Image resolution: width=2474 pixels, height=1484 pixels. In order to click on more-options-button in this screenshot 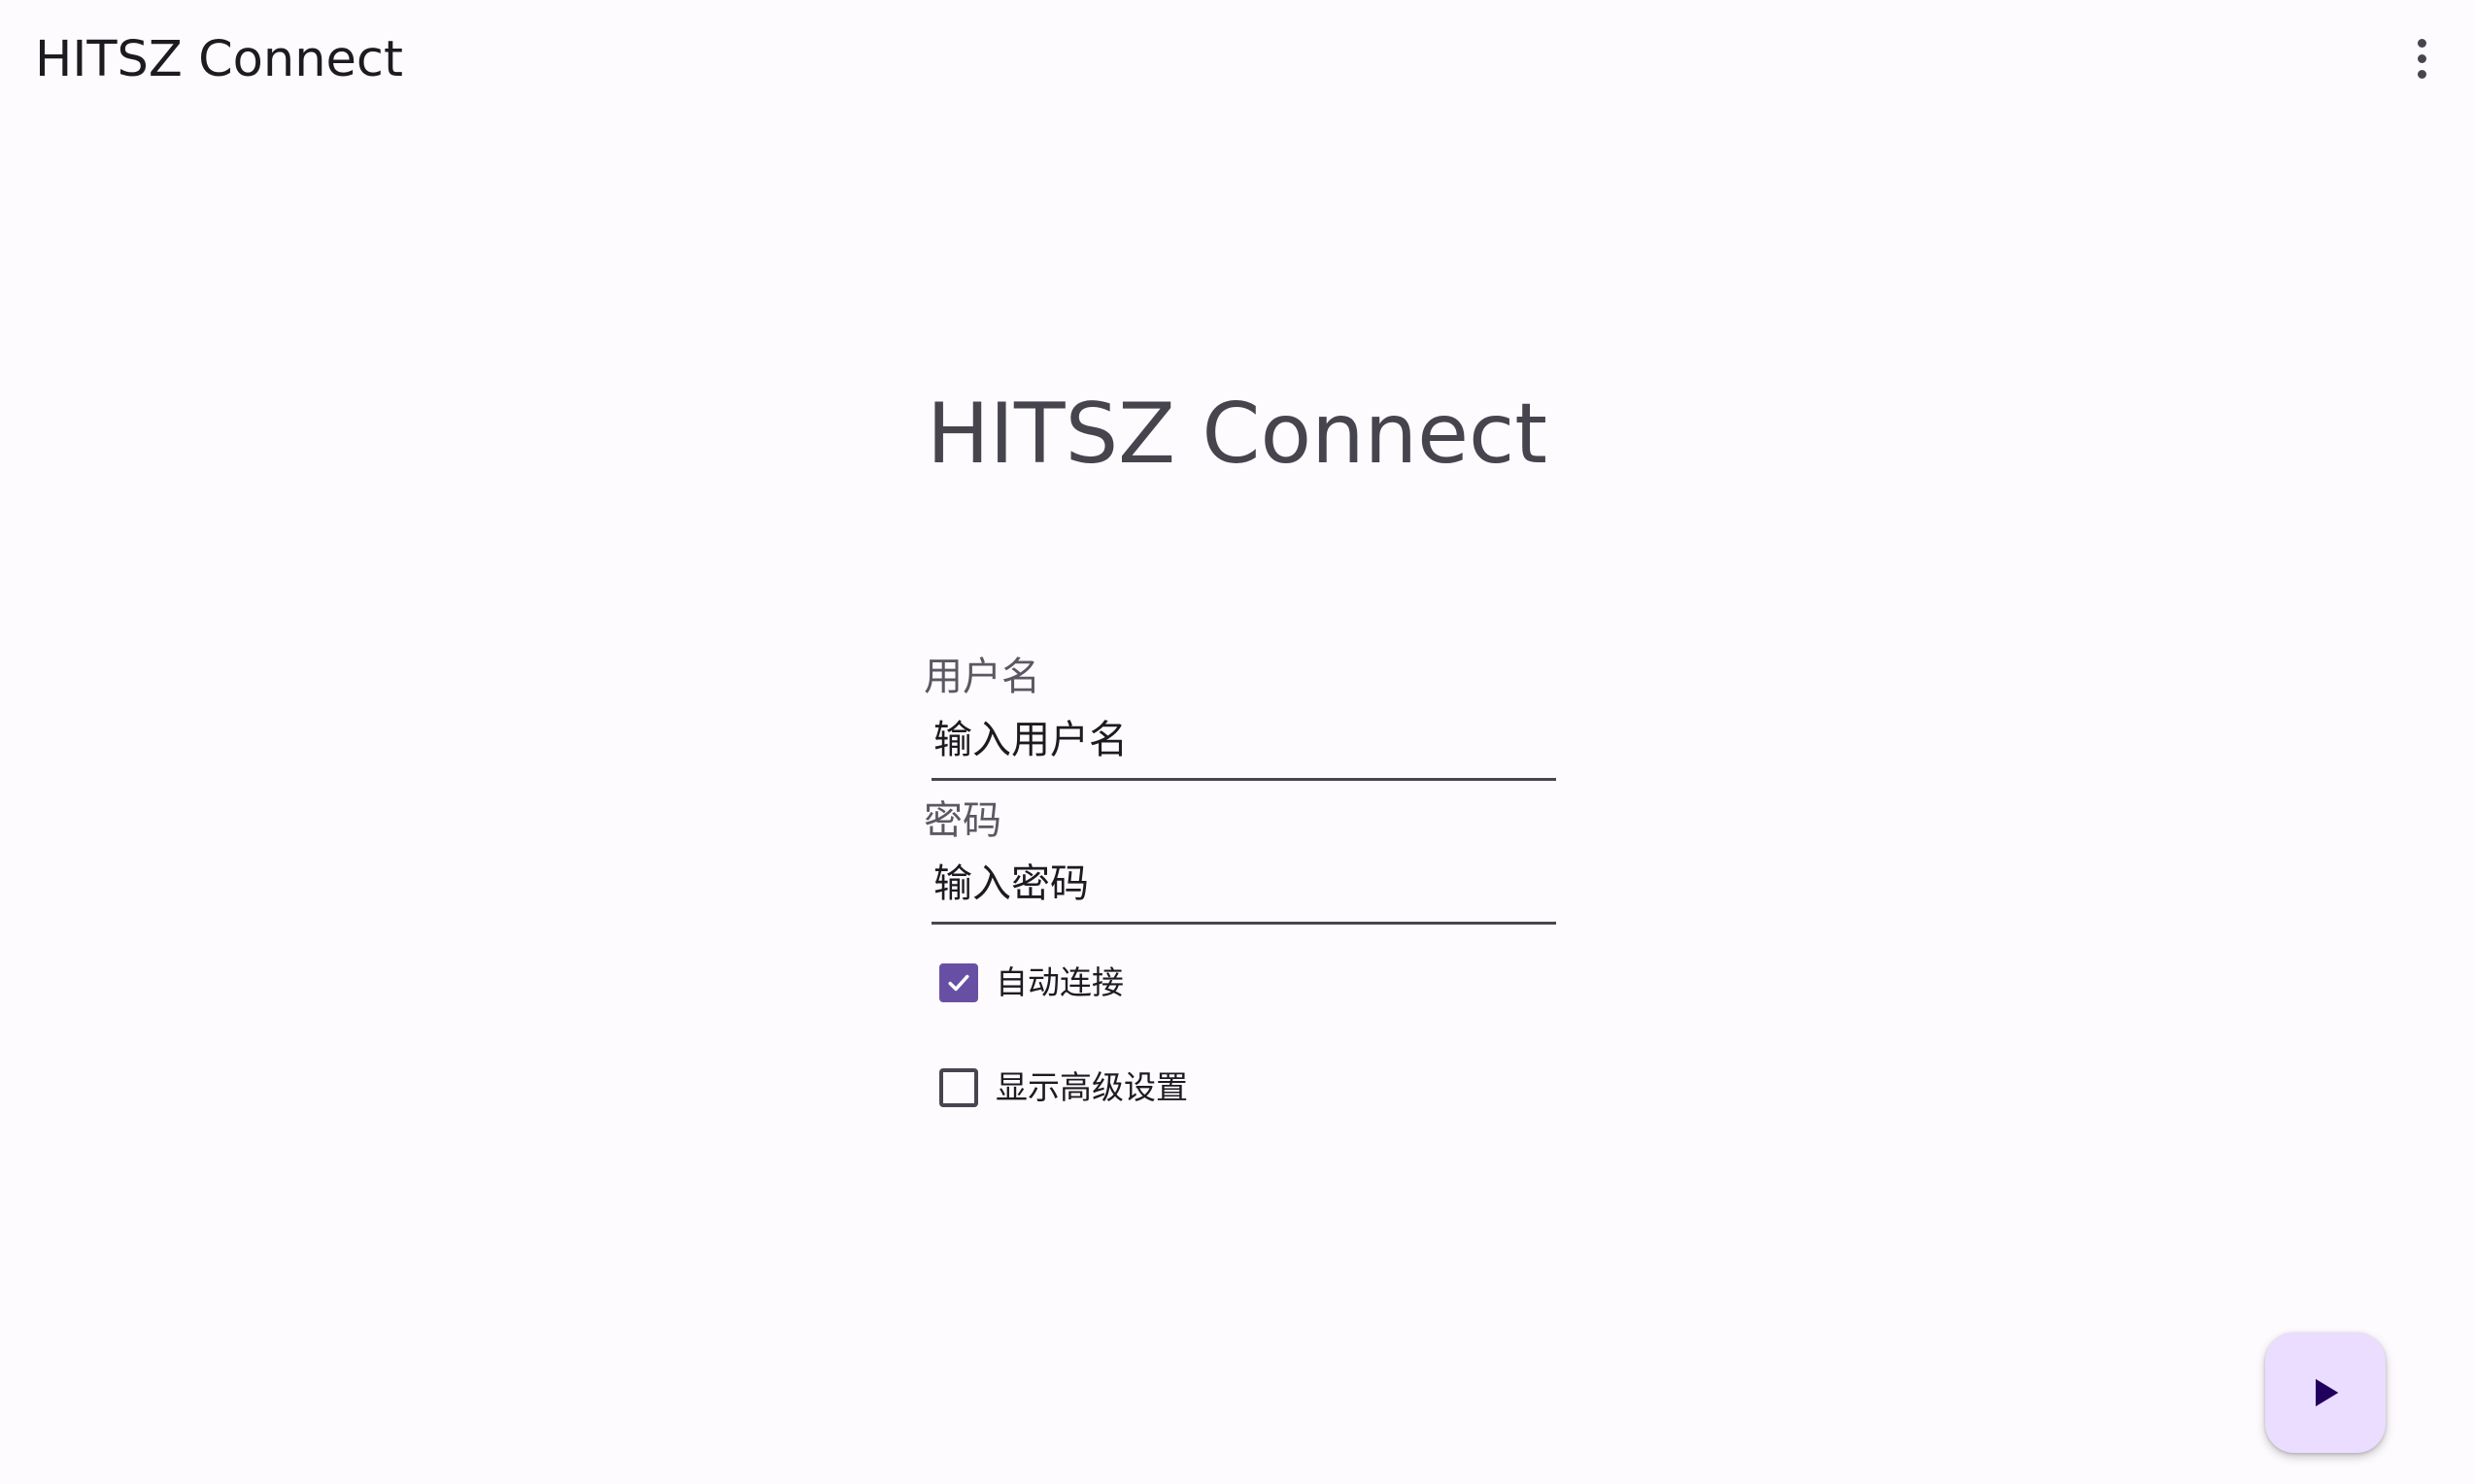, I will do `click(2421, 58)`.